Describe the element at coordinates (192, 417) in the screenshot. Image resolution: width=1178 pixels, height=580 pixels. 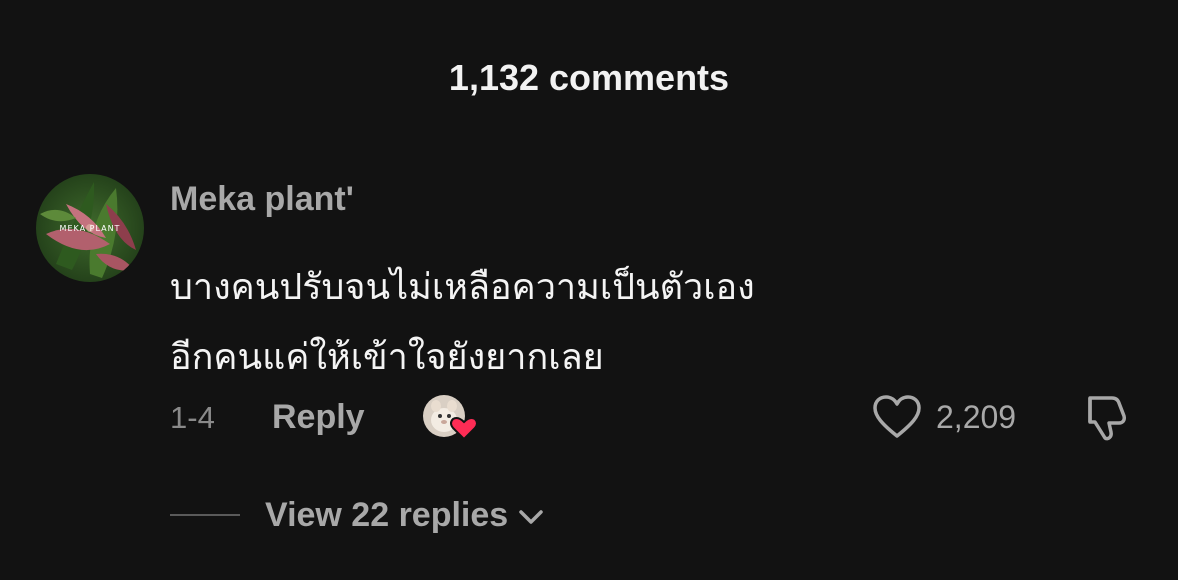
I see `comment-date: 1-4` at that location.